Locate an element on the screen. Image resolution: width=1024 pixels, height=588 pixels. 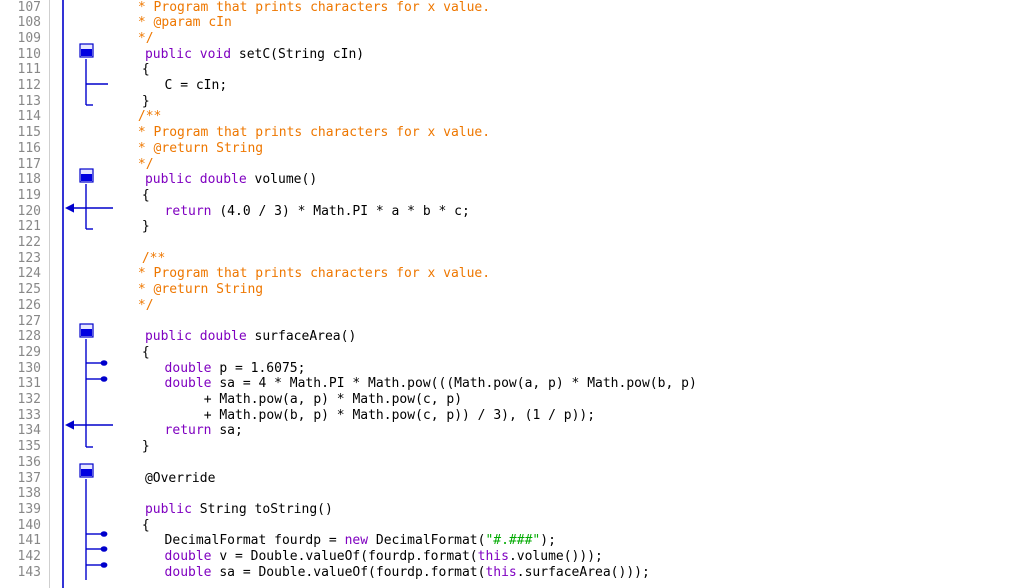
line-number: 142 is located at coordinates (29, 556).